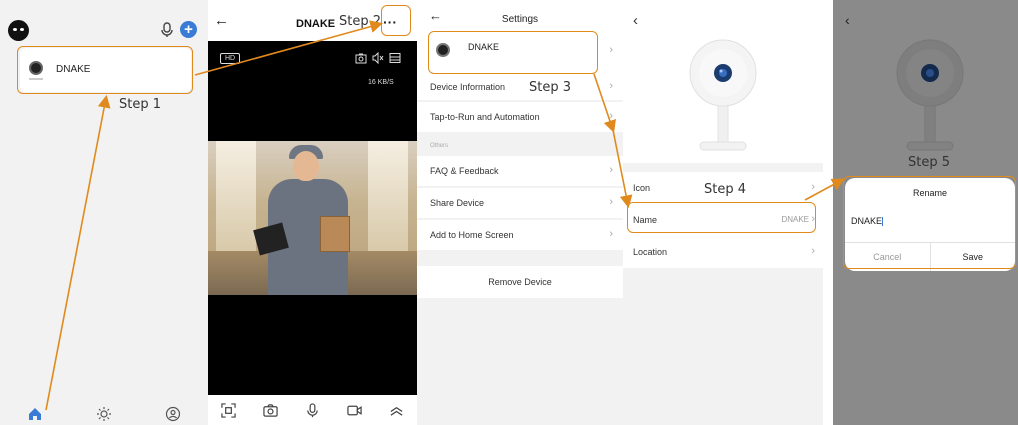 This screenshot has height=425, width=1018. I want to click on step4-label: Step 4, so click(725, 189).